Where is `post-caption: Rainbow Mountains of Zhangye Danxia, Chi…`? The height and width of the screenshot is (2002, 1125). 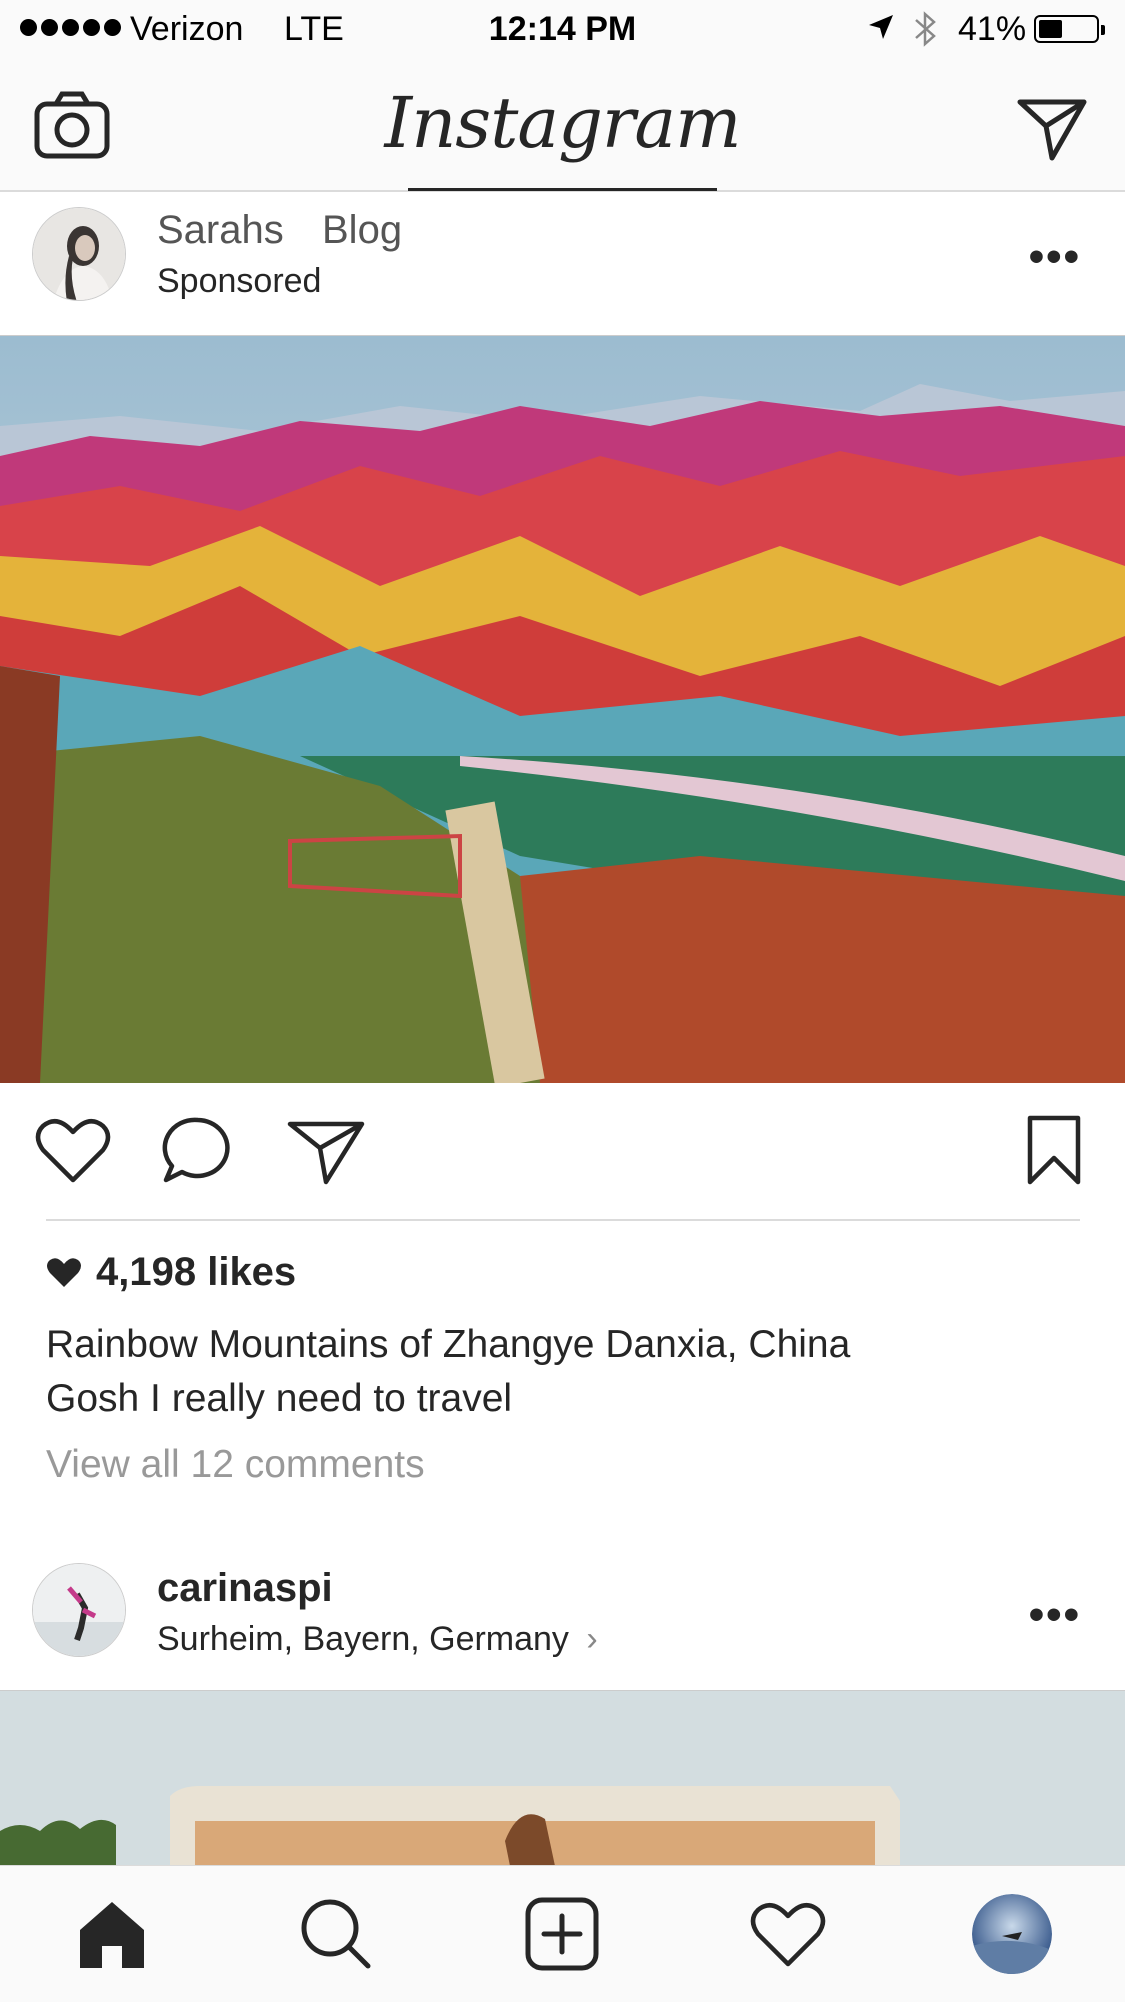 post-caption: Rainbow Mountains of Zhangye Danxia, Chi… is located at coordinates (448, 1372).